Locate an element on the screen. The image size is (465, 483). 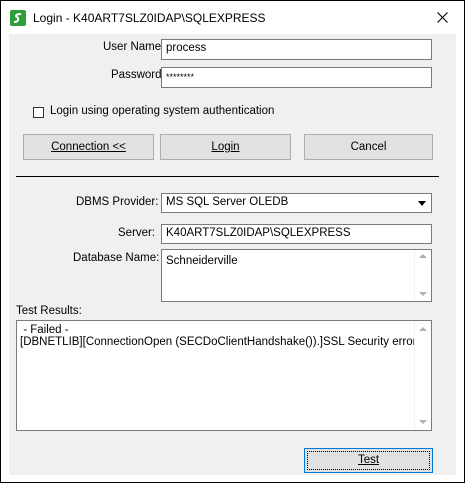
server-field: K40ART7SLZ0IDAP\SQLEXPRESS is located at coordinates (296, 234).